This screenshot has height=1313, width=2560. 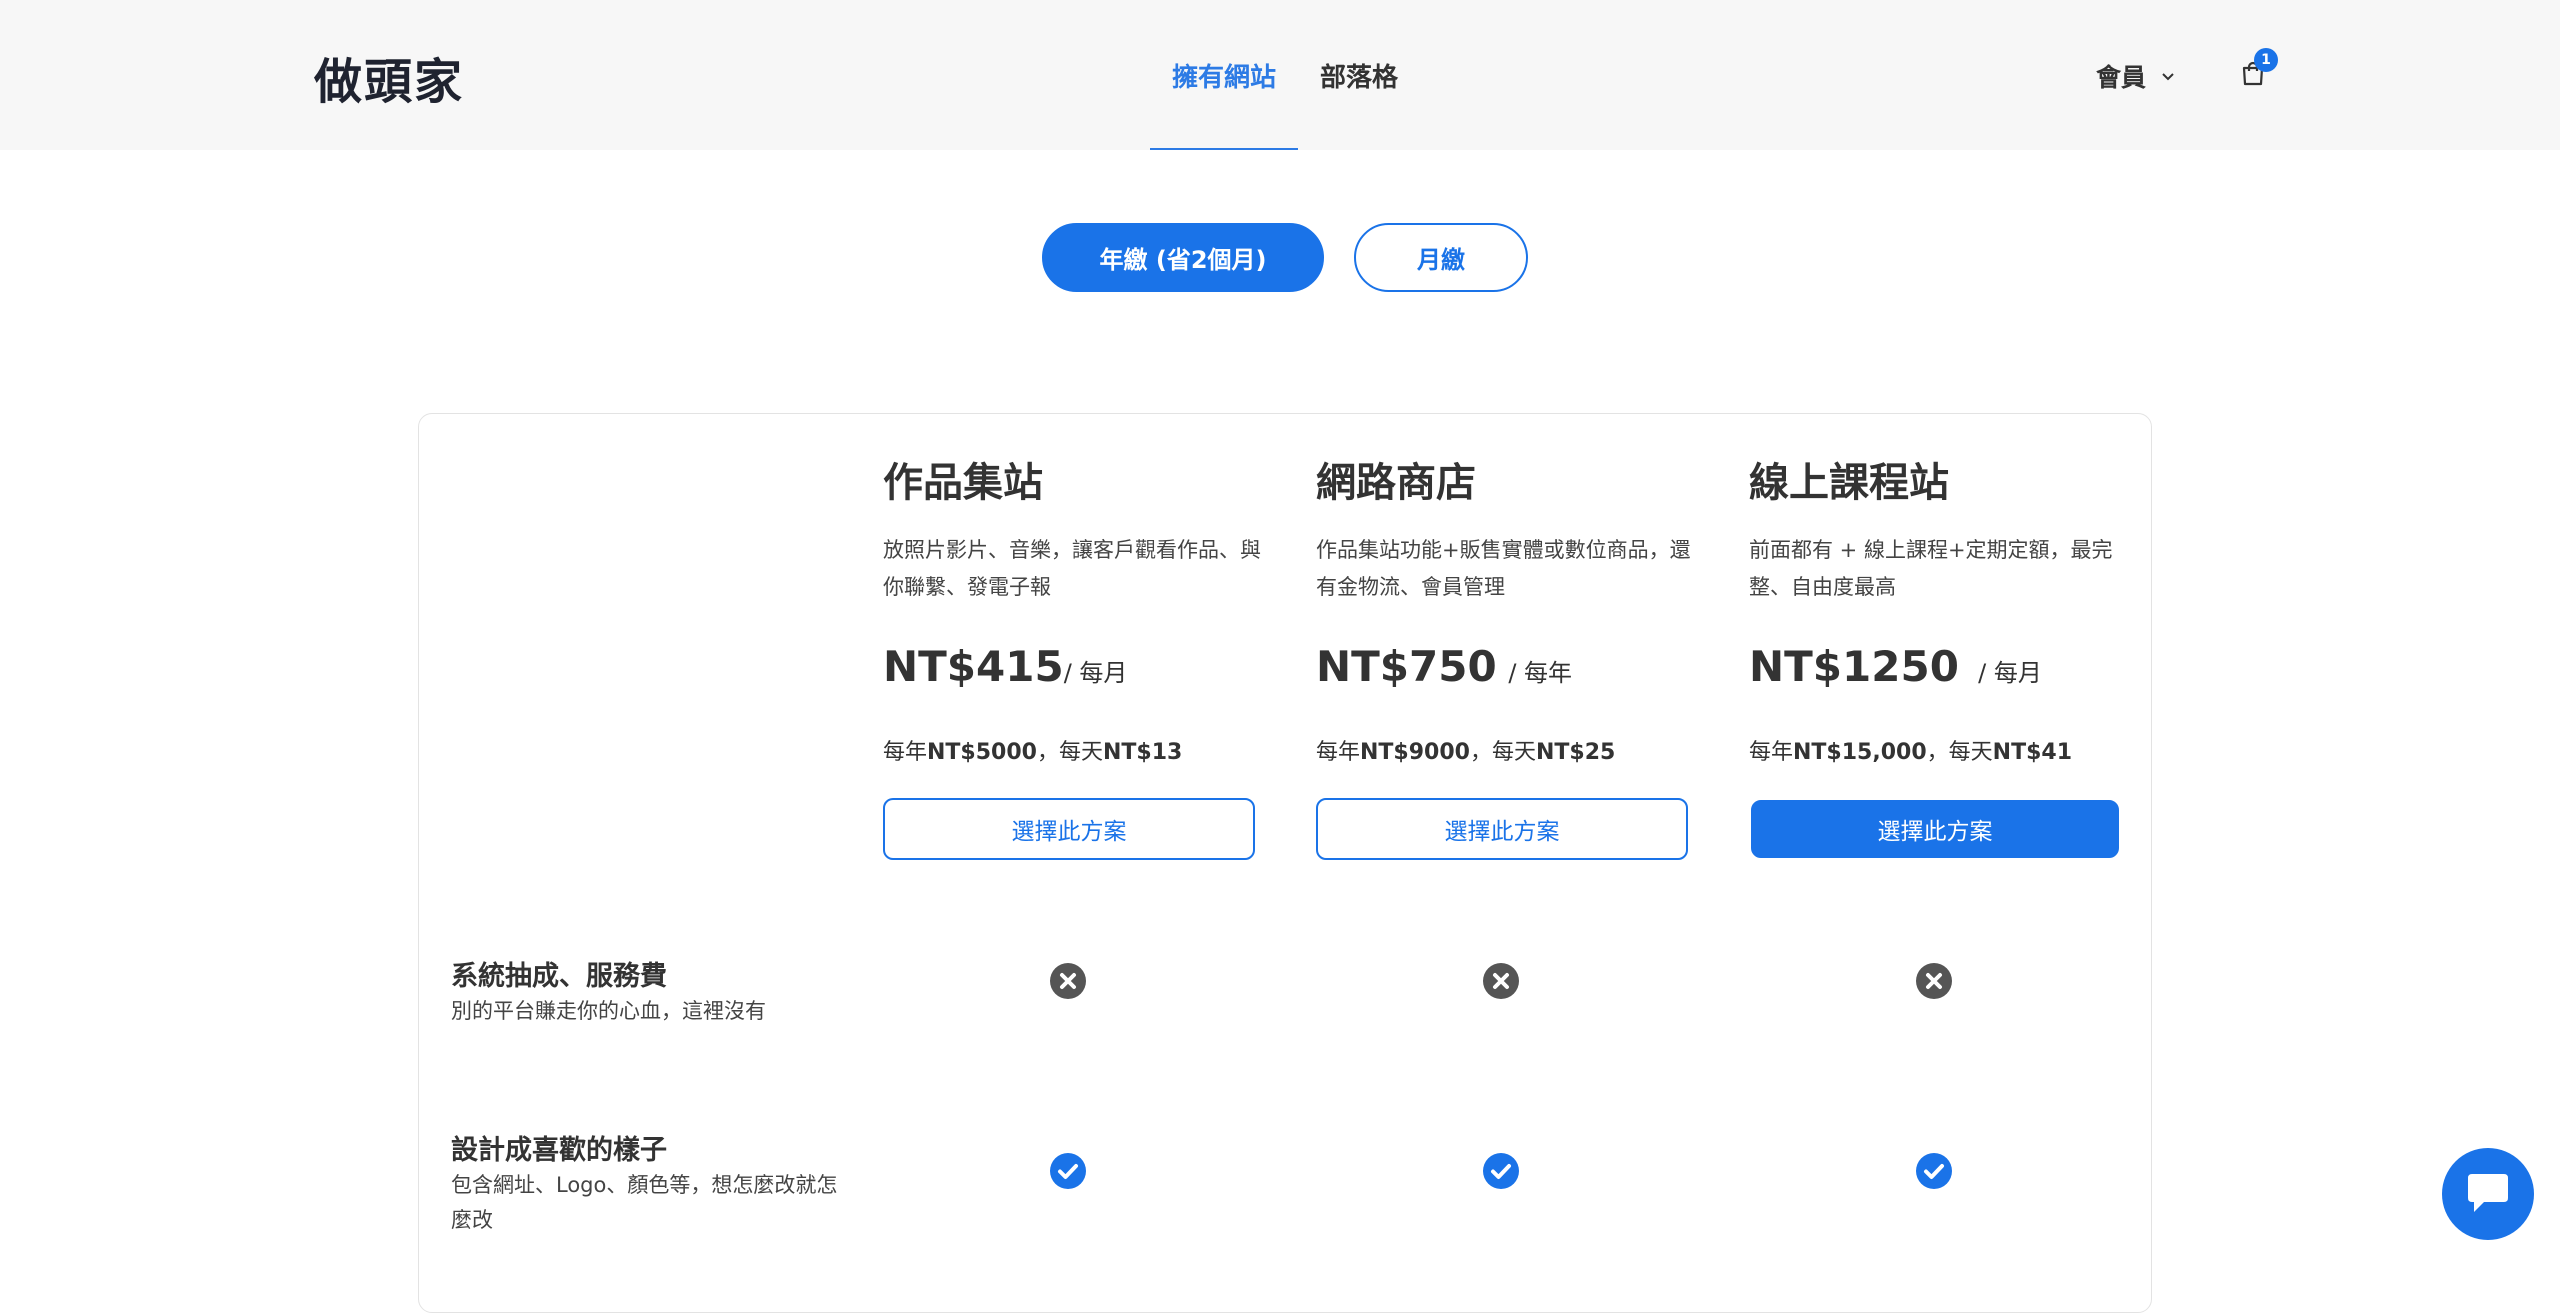 I want to click on feature-description: 包含網址、Logo、顏色等，想怎麼改就怎麼改, so click(x=644, y=1202).